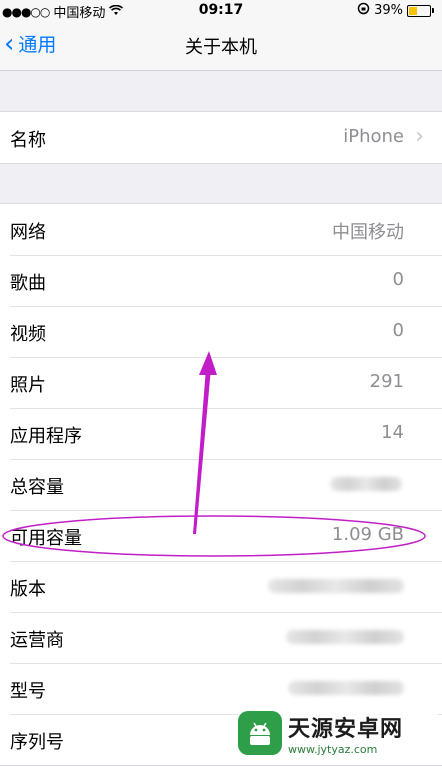 This screenshot has height=766, width=442. What do you see at coordinates (37, 640) in the screenshot?
I see `info-label: 运营商` at bounding box center [37, 640].